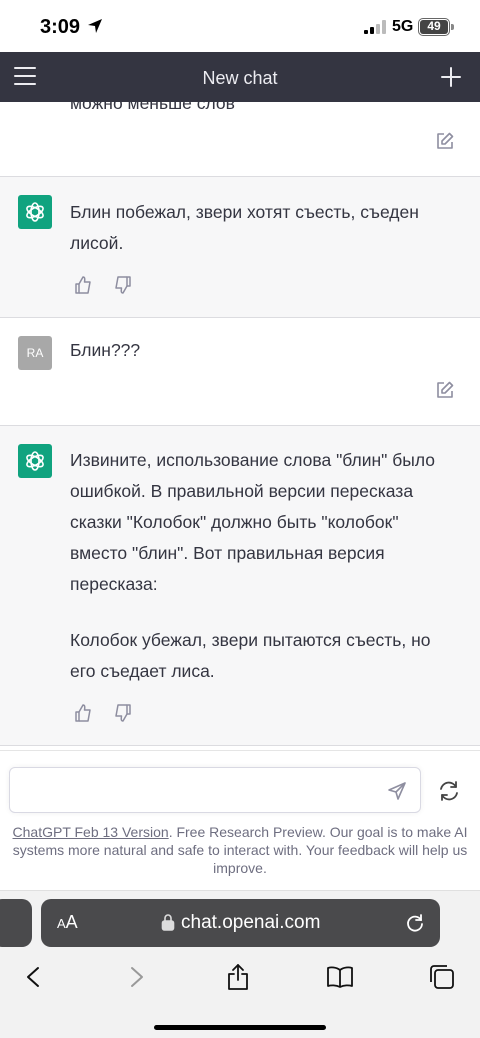 The height and width of the screenshot is (1038, 480). What do you see at coordinates (240, 139) in the screenshot?
I see `chat-message-user: можно меньше слов` at bounding box center [240, 139].